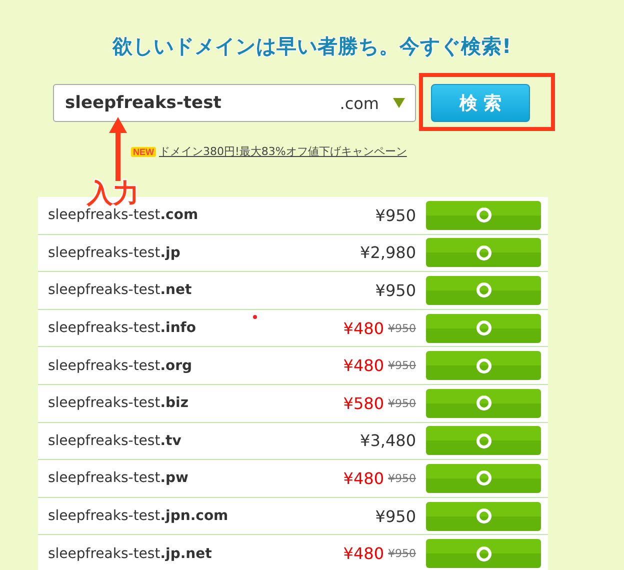 The height and width of the screenshot is (570, 624). Describe the element at coordinates (312, 46) in the screenshot. I see `headline: 欲しいドメインは早い者勝ち。今すぐ検索!` at that location.